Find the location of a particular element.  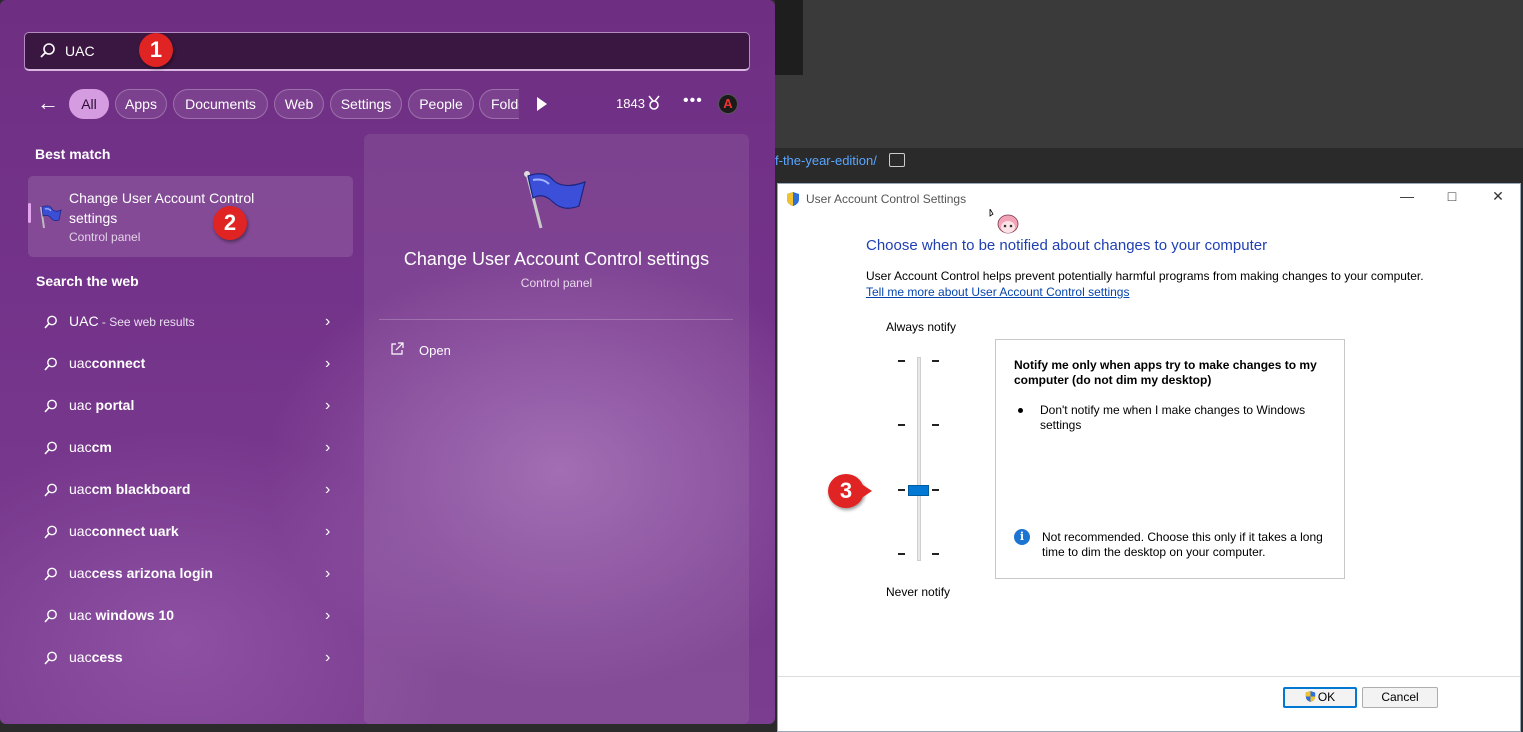

background-app-area is located at coordinates (1149, 74).